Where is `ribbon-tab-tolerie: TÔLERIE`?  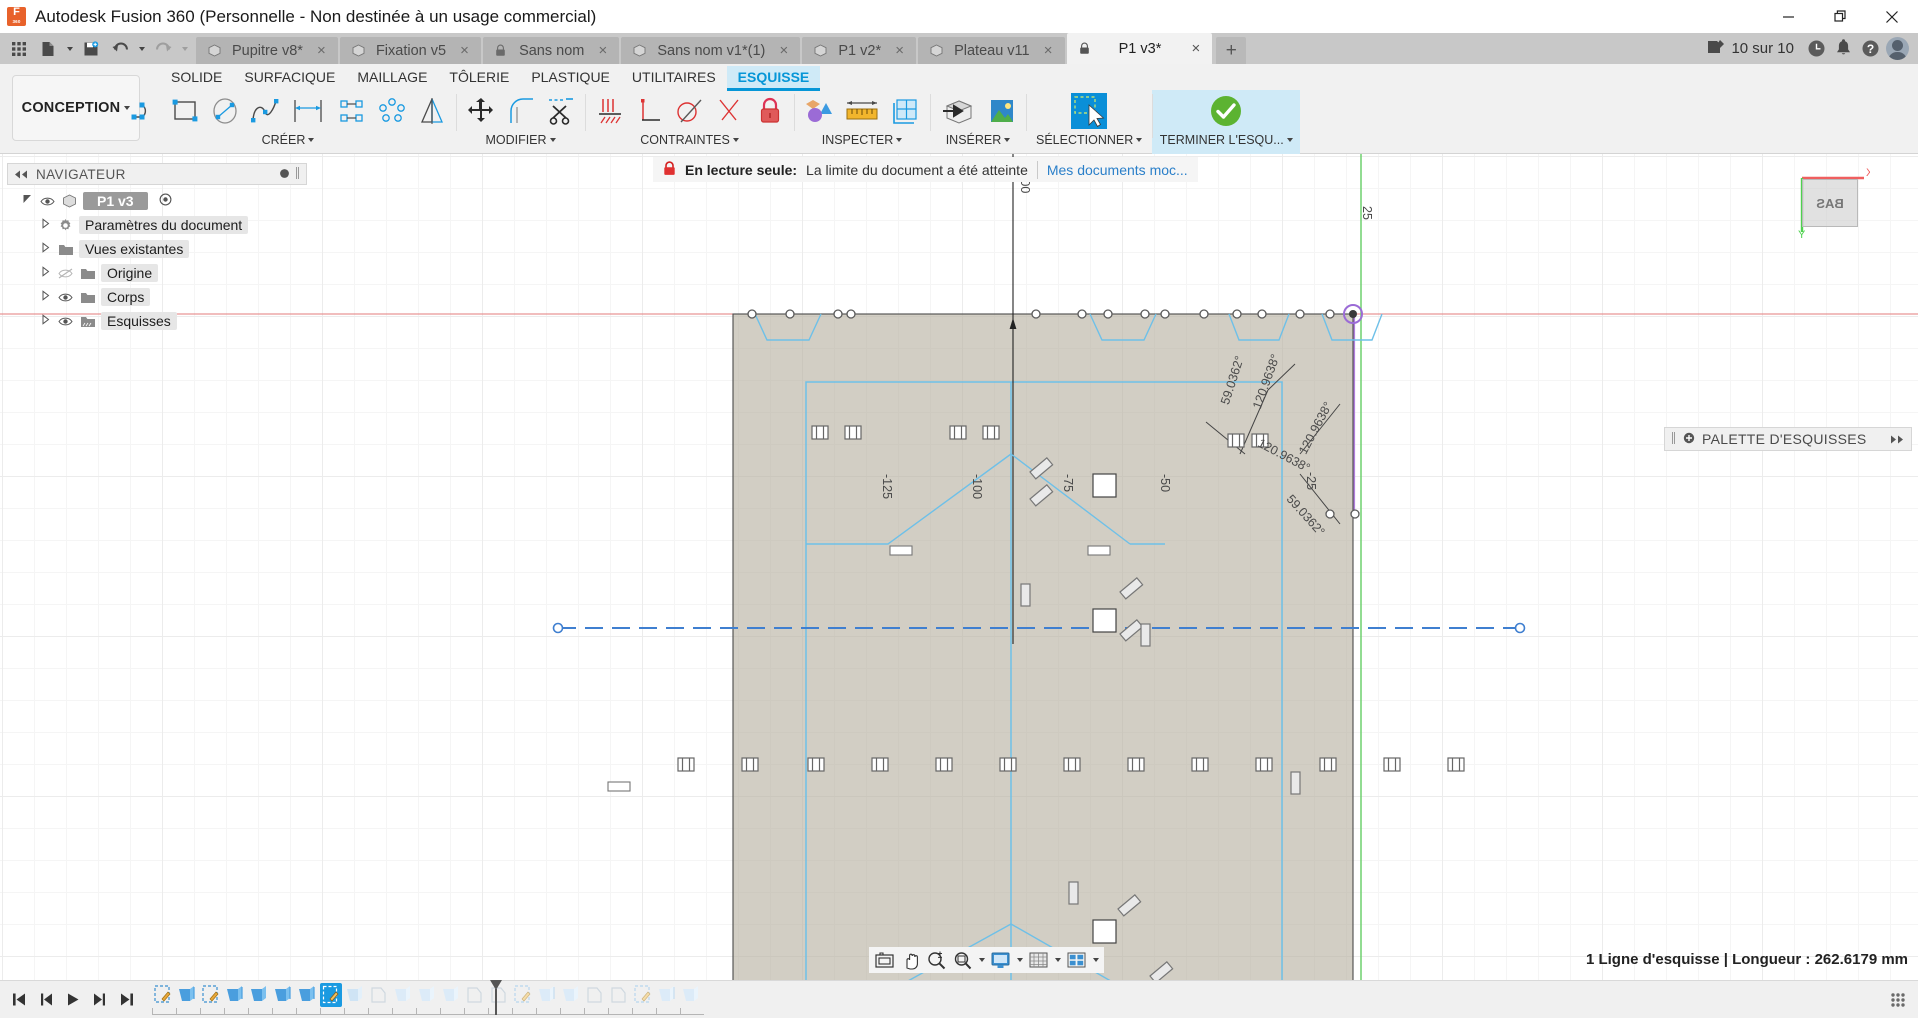
ribbon-tab-tolerie: TÔLERIE is located at coordinates (479, 78).